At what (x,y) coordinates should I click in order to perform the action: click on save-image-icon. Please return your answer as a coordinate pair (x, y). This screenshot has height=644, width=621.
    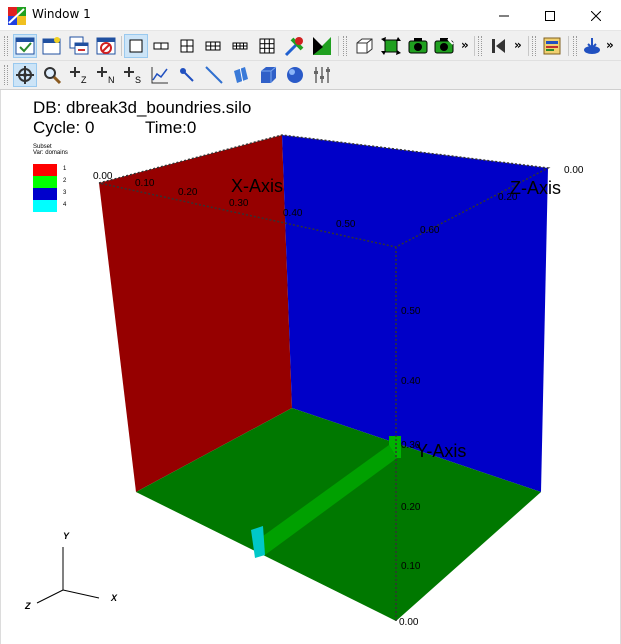
    Looking at the image, I should click on (444, 46).